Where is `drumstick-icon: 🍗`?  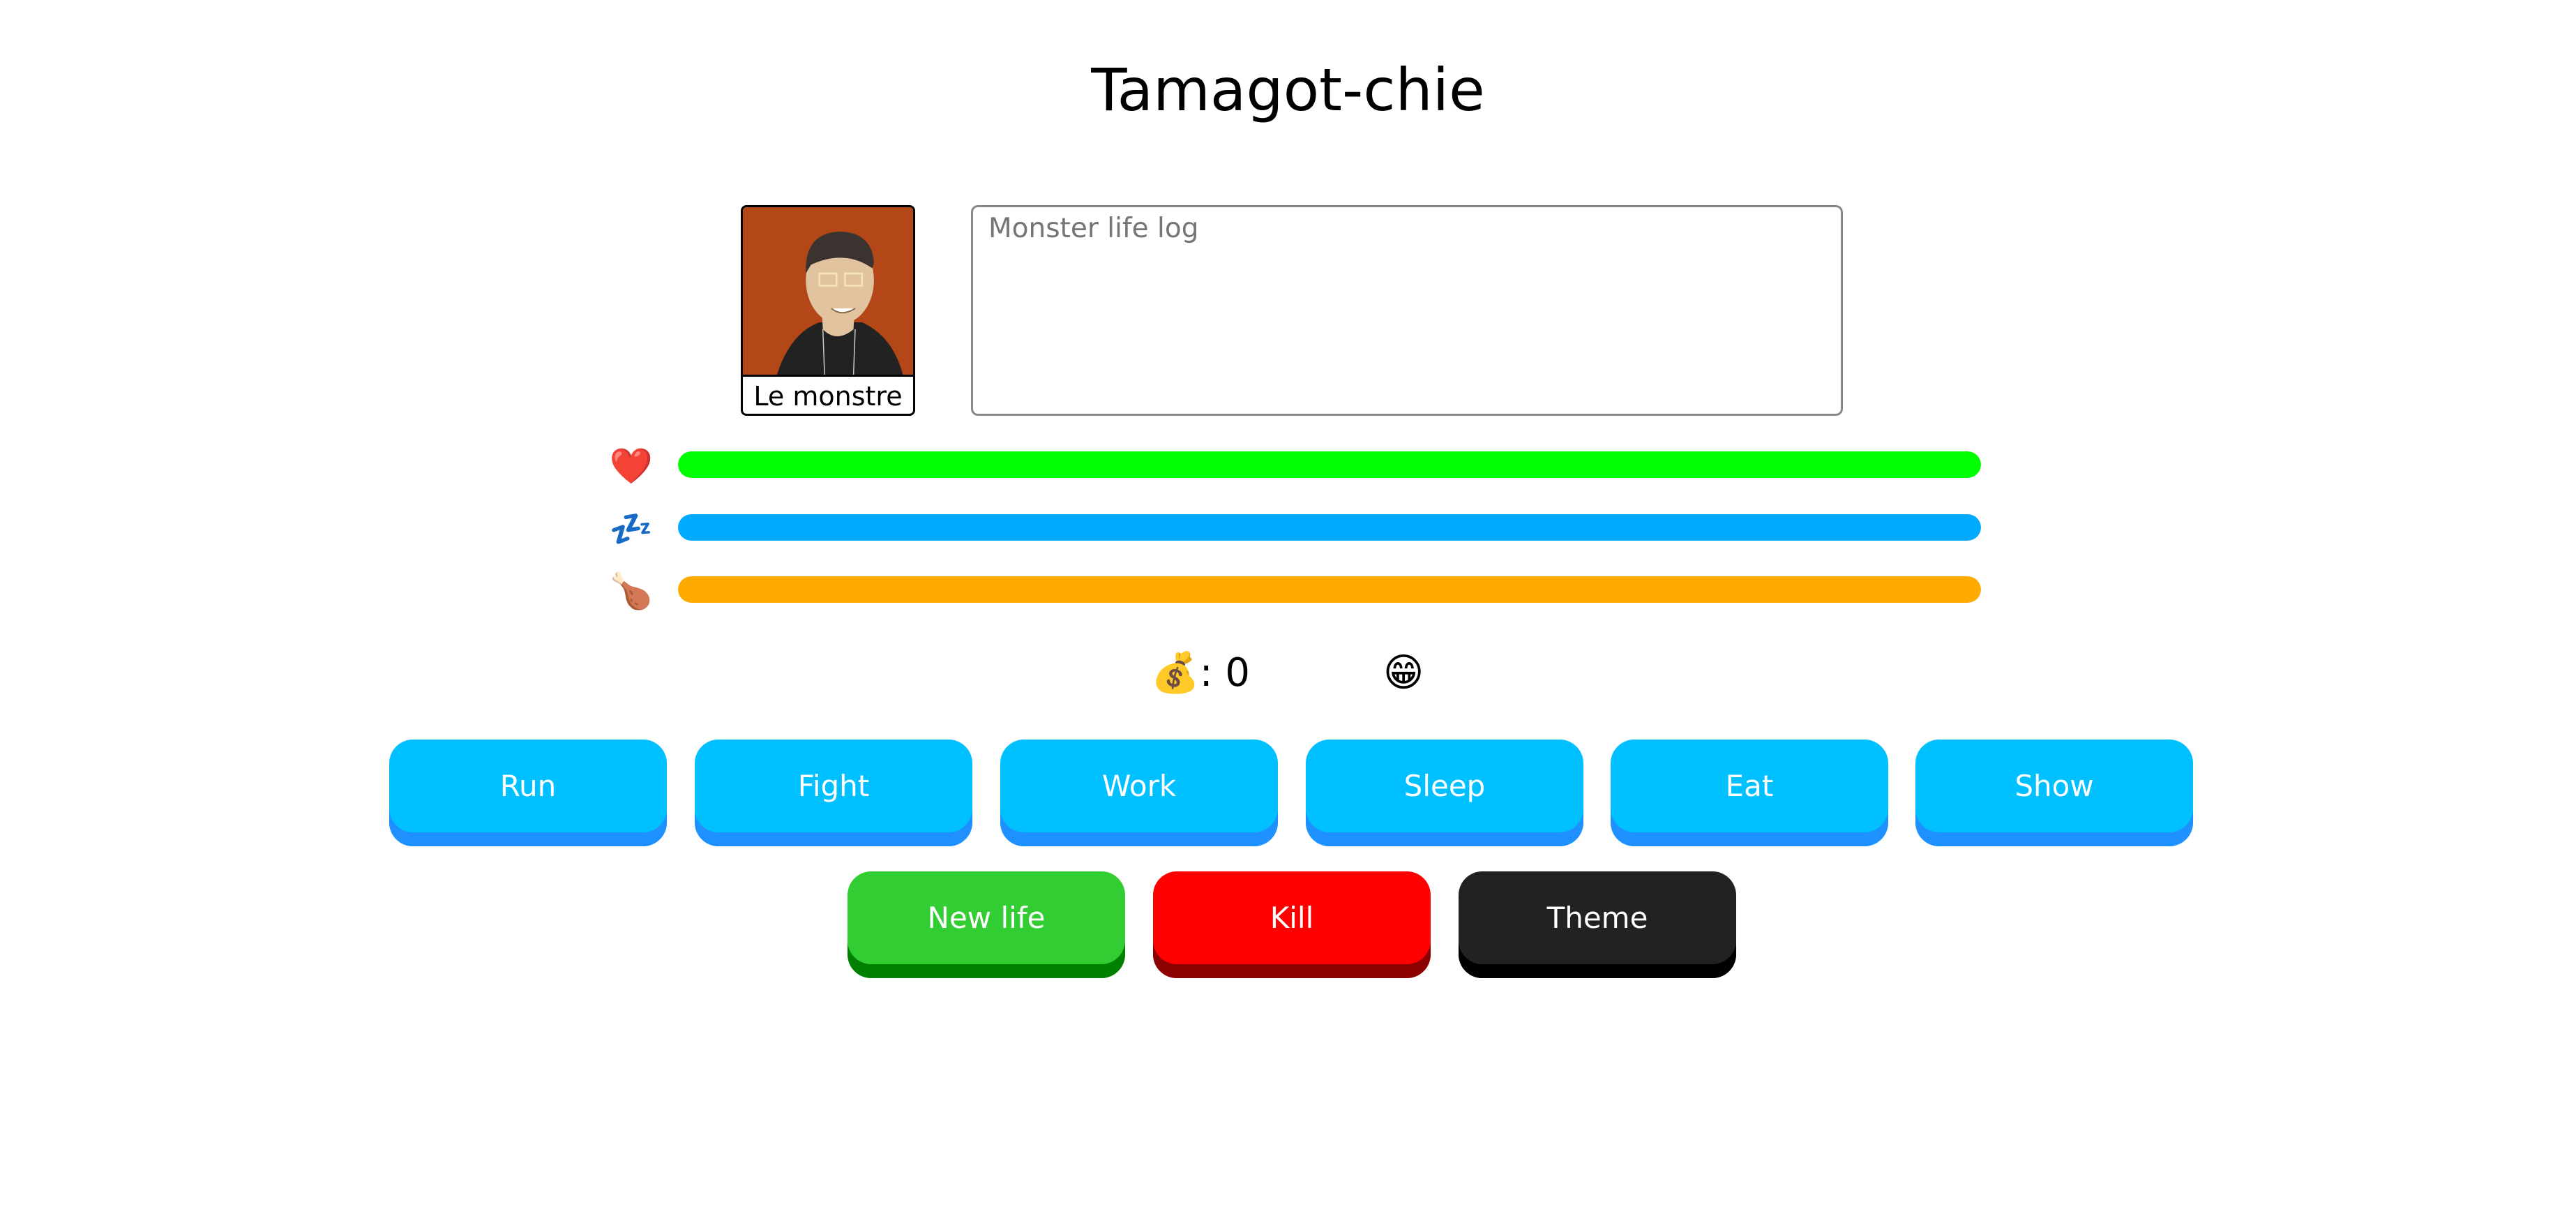 drumstick-icon: 🍗 is located at coordinates (631, 591).